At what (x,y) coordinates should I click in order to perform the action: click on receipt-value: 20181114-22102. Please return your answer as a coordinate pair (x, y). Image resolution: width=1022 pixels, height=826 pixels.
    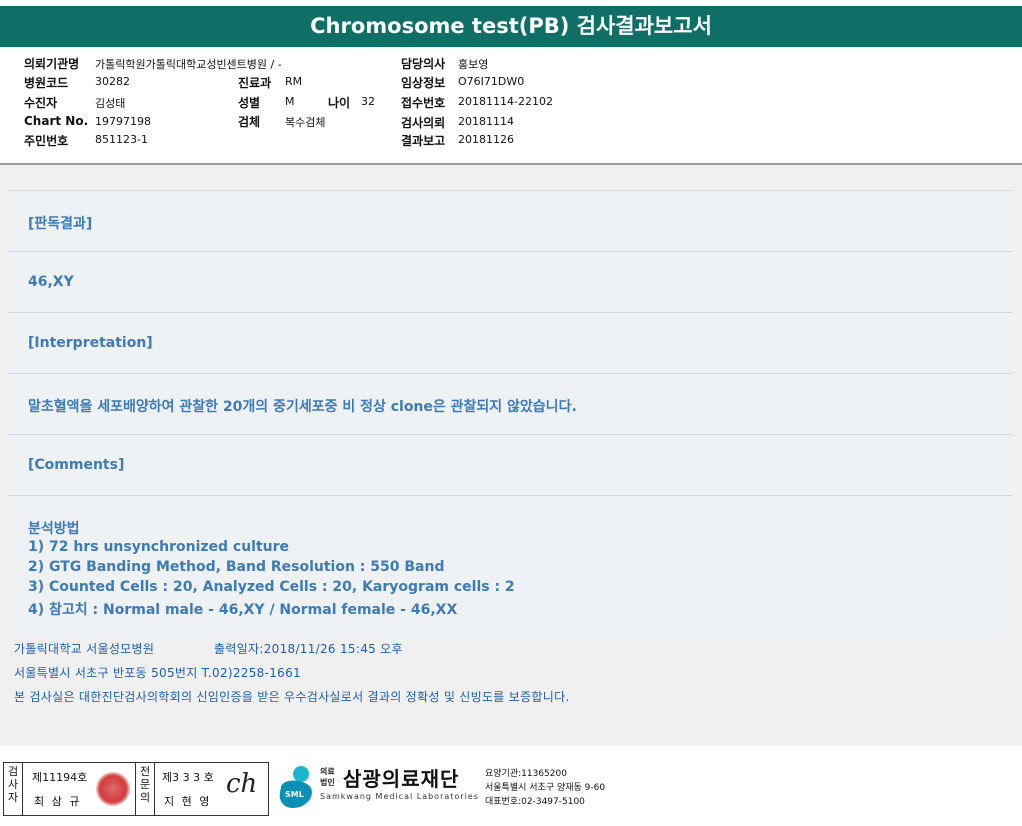
    Looking at the image, I should click on (505, 101).